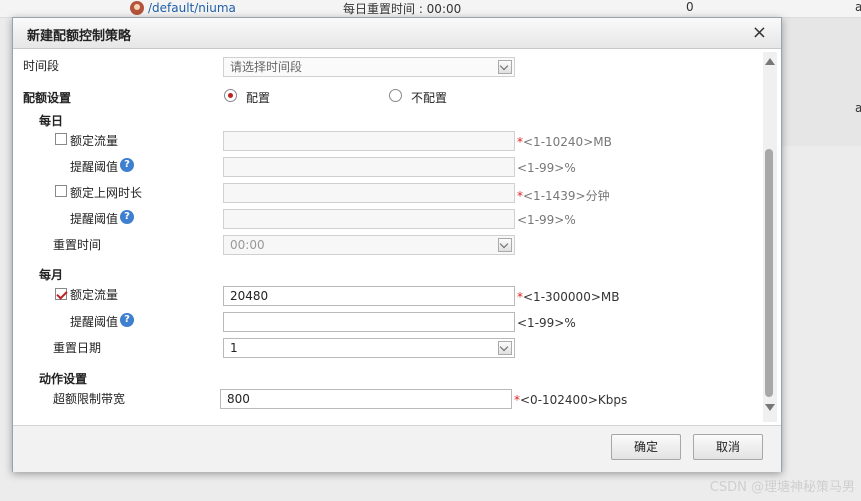 The width and height of the screenshot is (861, 501). I want to click on quota-settings-label: 配额设置, so click(47, 98).